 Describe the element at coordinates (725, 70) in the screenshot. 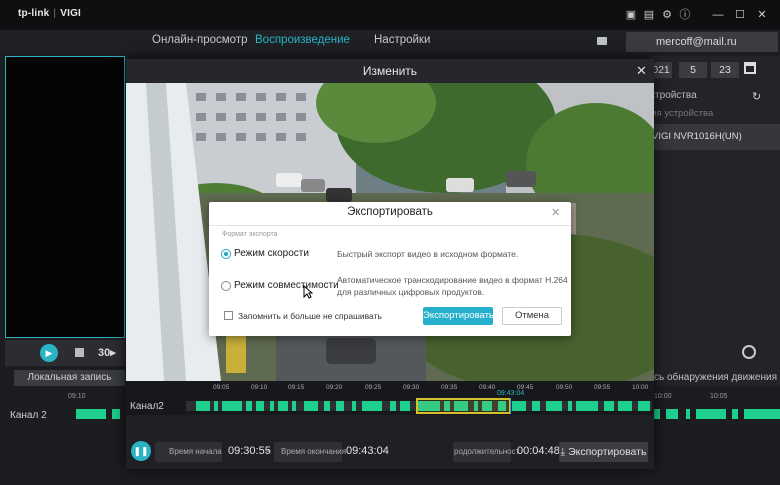

I see `date-day: 23` at that location.